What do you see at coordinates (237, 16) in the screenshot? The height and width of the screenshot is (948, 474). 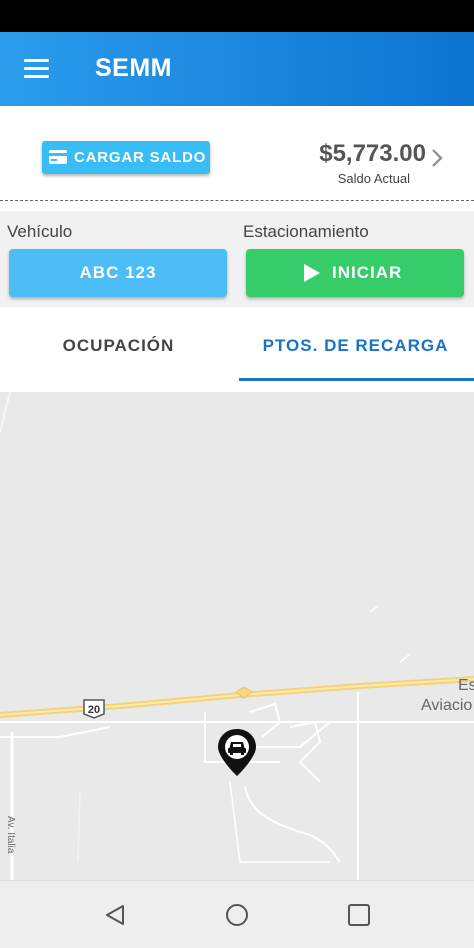 I see `status-bar` at bounding box center [237, 16].